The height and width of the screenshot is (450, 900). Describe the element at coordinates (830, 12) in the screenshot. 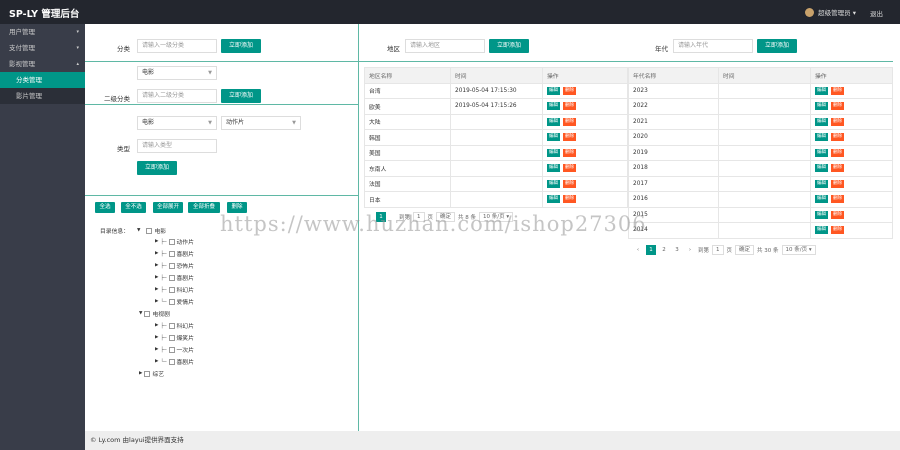

I see `user-menu: 超级管理员 ▾` at that location.